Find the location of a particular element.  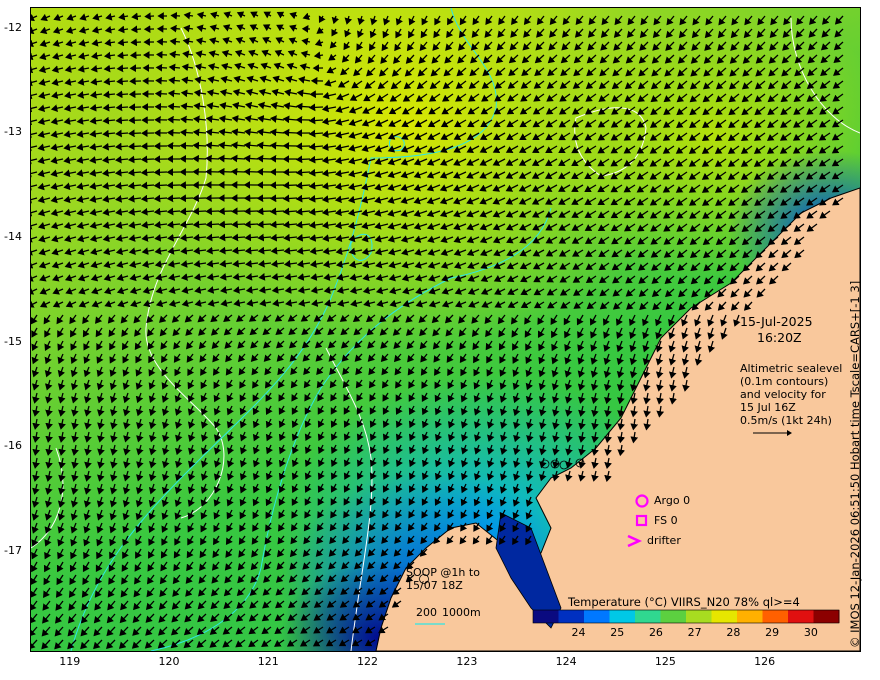

colorbar-tick-label: 26 is located at coordinates (655, 632).